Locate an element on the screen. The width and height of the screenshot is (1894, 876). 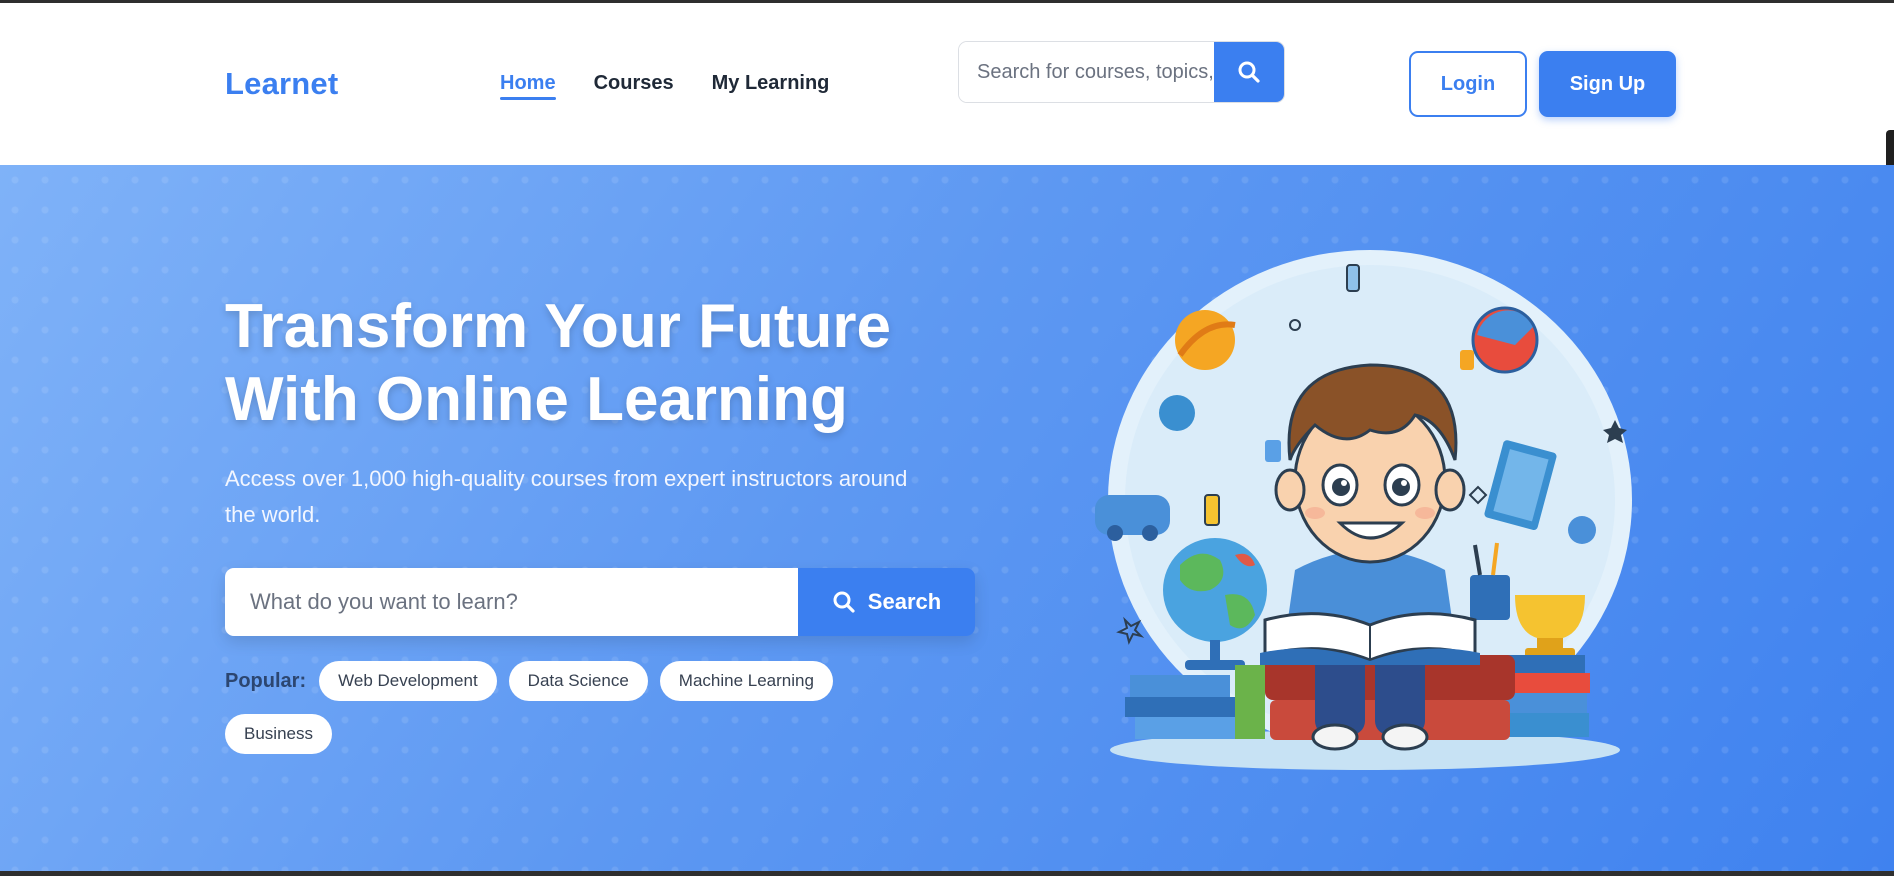
signup-button: Sign Up is located at coordinates (1607, 84).